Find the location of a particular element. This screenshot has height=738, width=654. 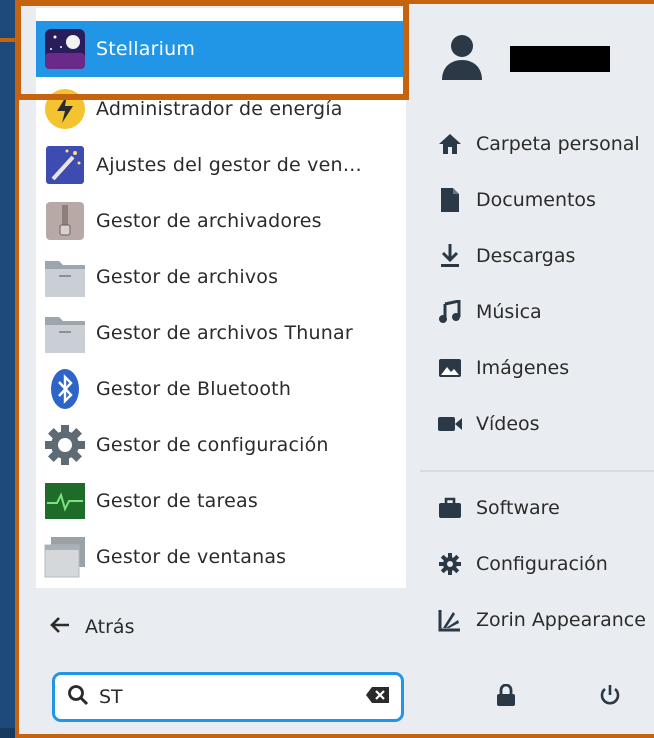

arrow-left-icon is located at coordinates (60, 627).